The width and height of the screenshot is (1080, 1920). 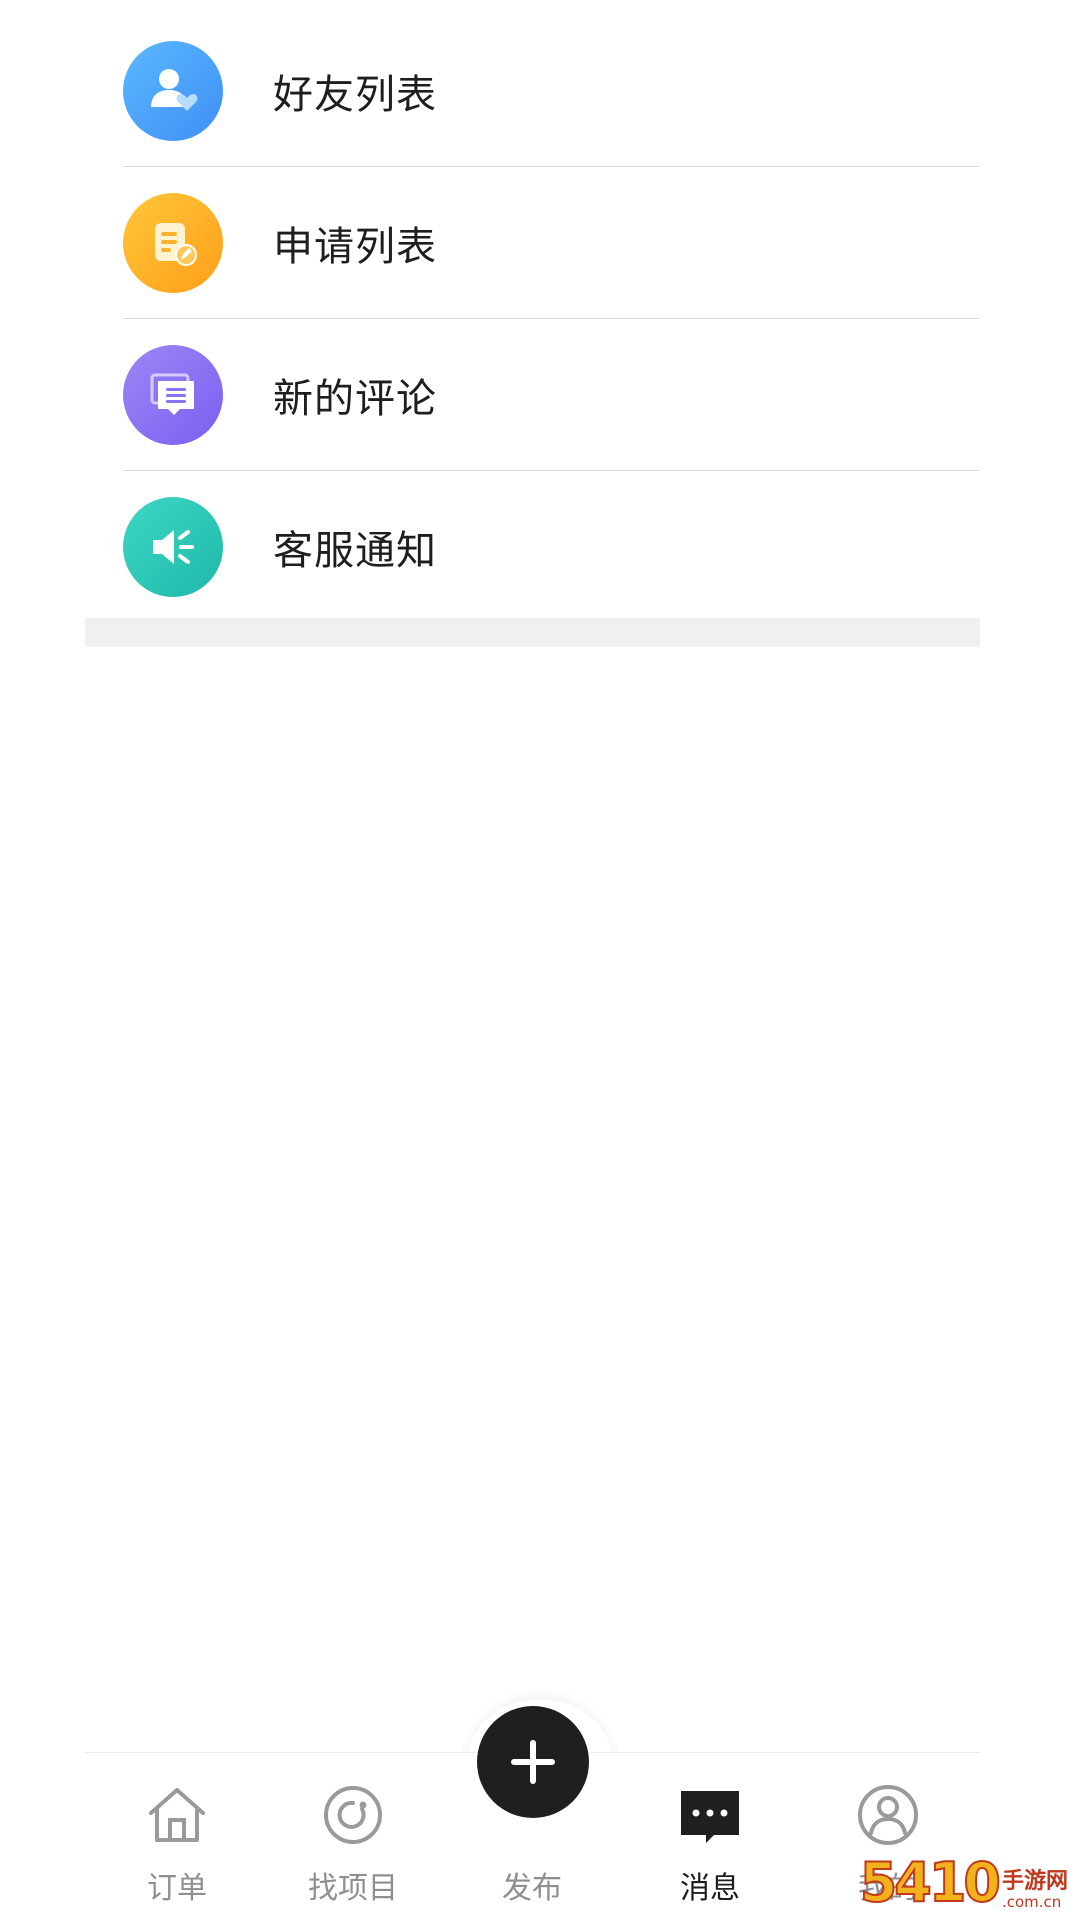 I want to click on comment-icon, so click(x=173, y=394).